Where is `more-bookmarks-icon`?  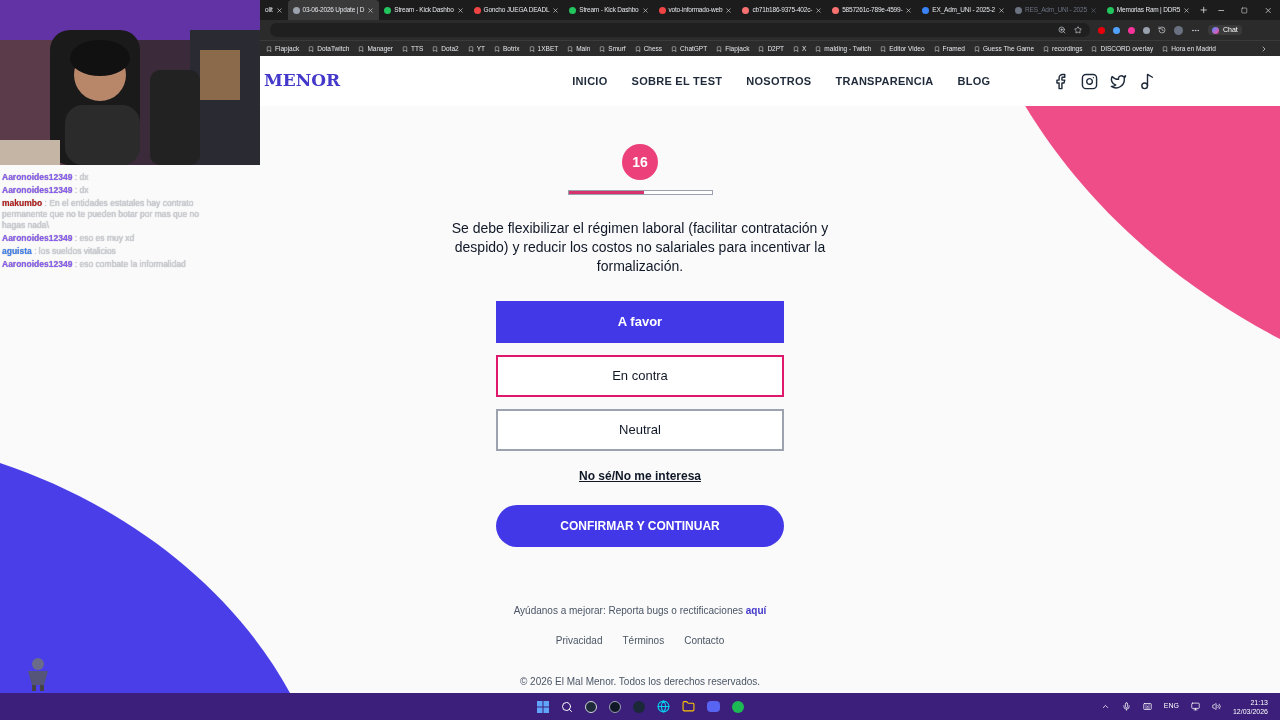
more-bookmarks-icon is located at coordinates (1264, 48).